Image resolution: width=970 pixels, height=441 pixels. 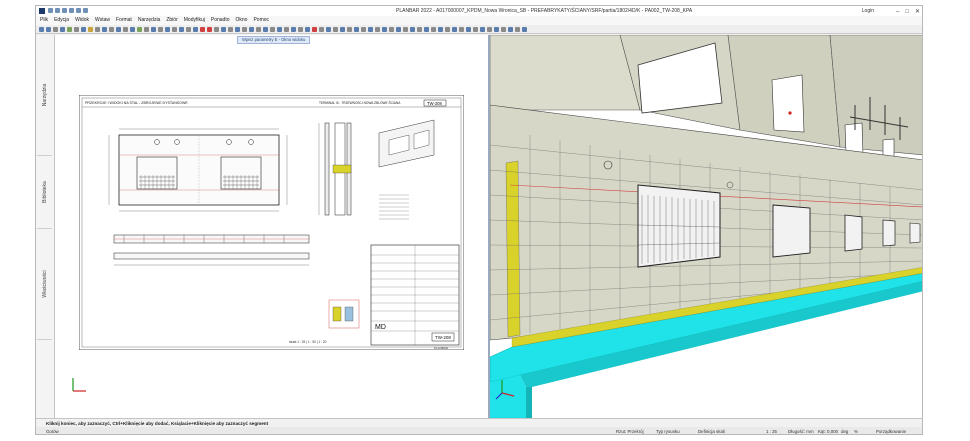 I want to click on tab-biblioteka: Biblioteka, so click(x=44, y=192).